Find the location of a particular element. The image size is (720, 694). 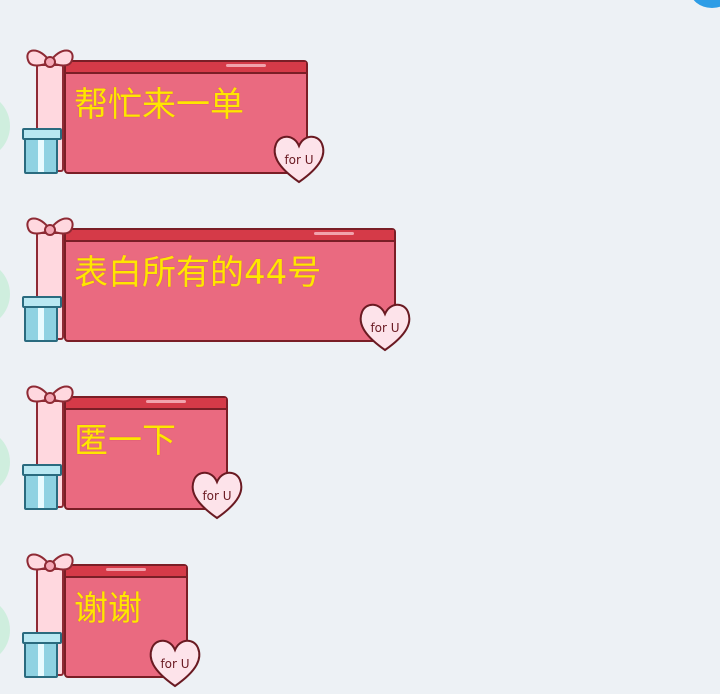

message-row: 表白所有的44号 for U is located at coordinates (210, 283).